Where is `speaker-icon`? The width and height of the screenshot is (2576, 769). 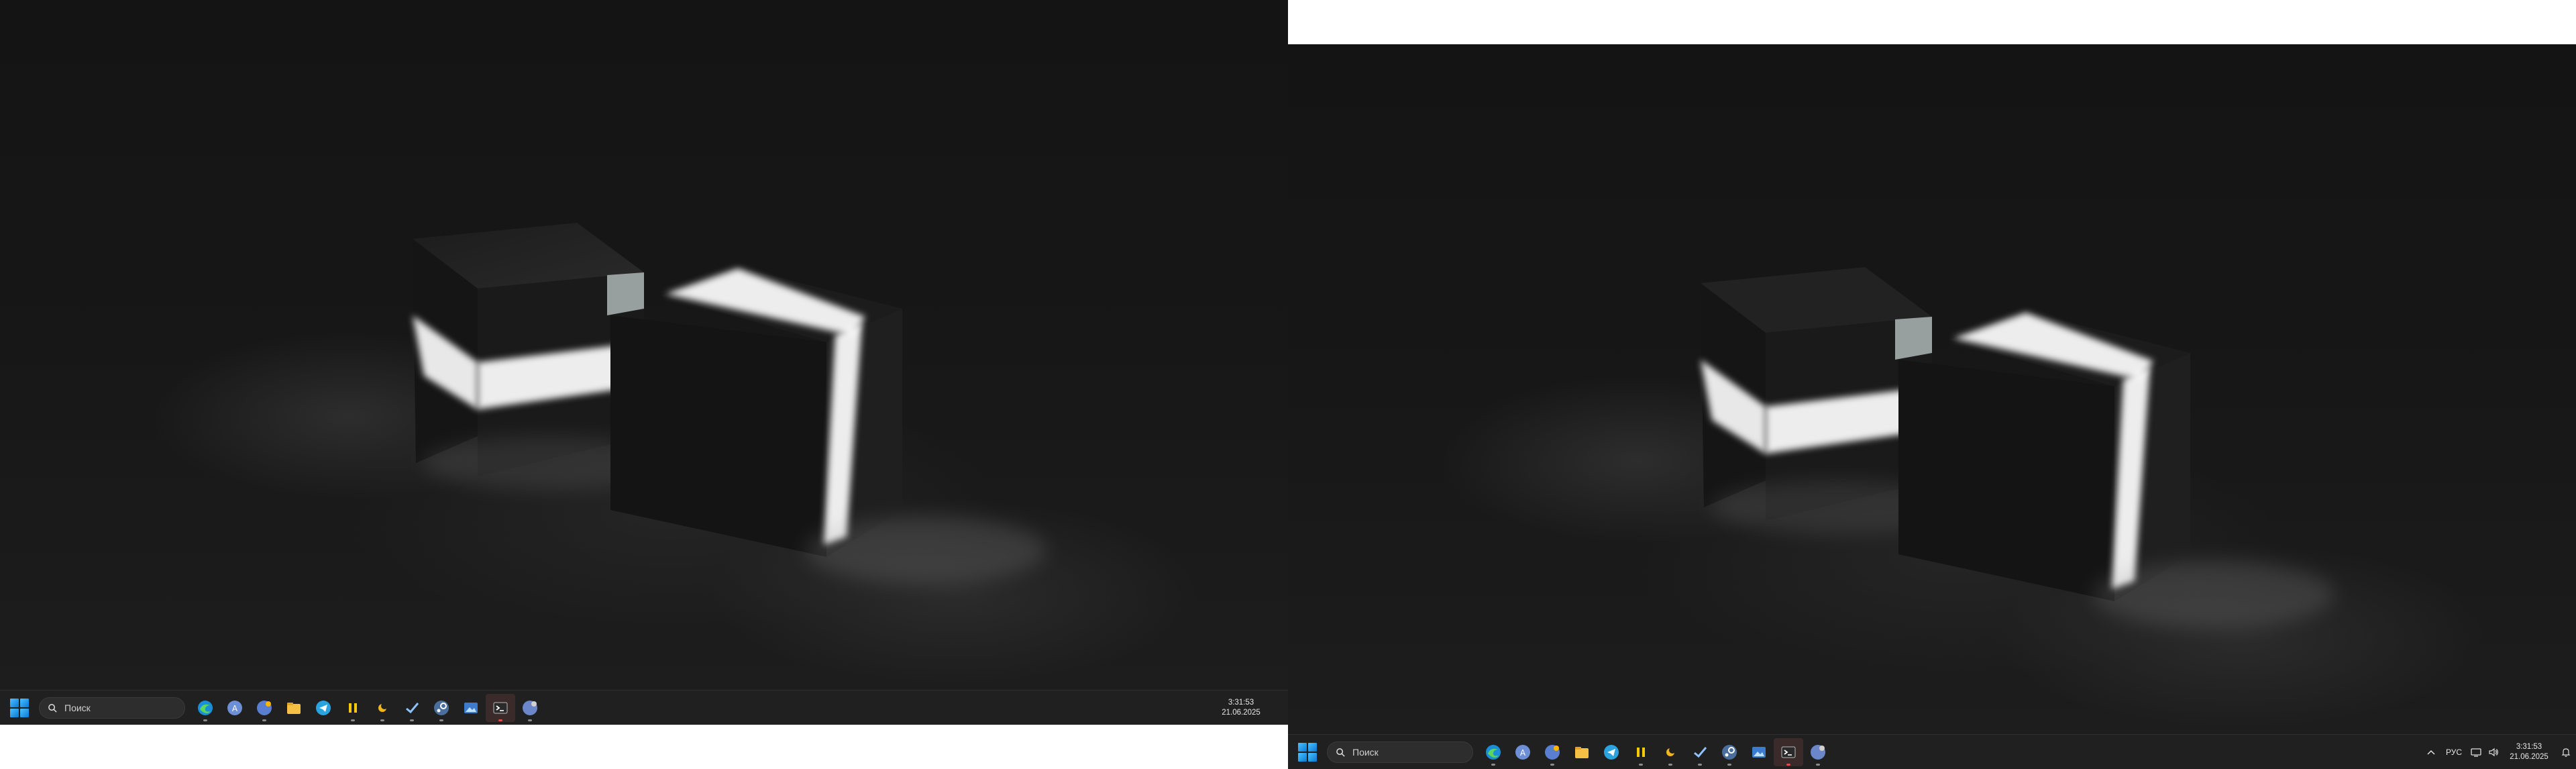
speaker-icon is located at coordinates (2493, 752).